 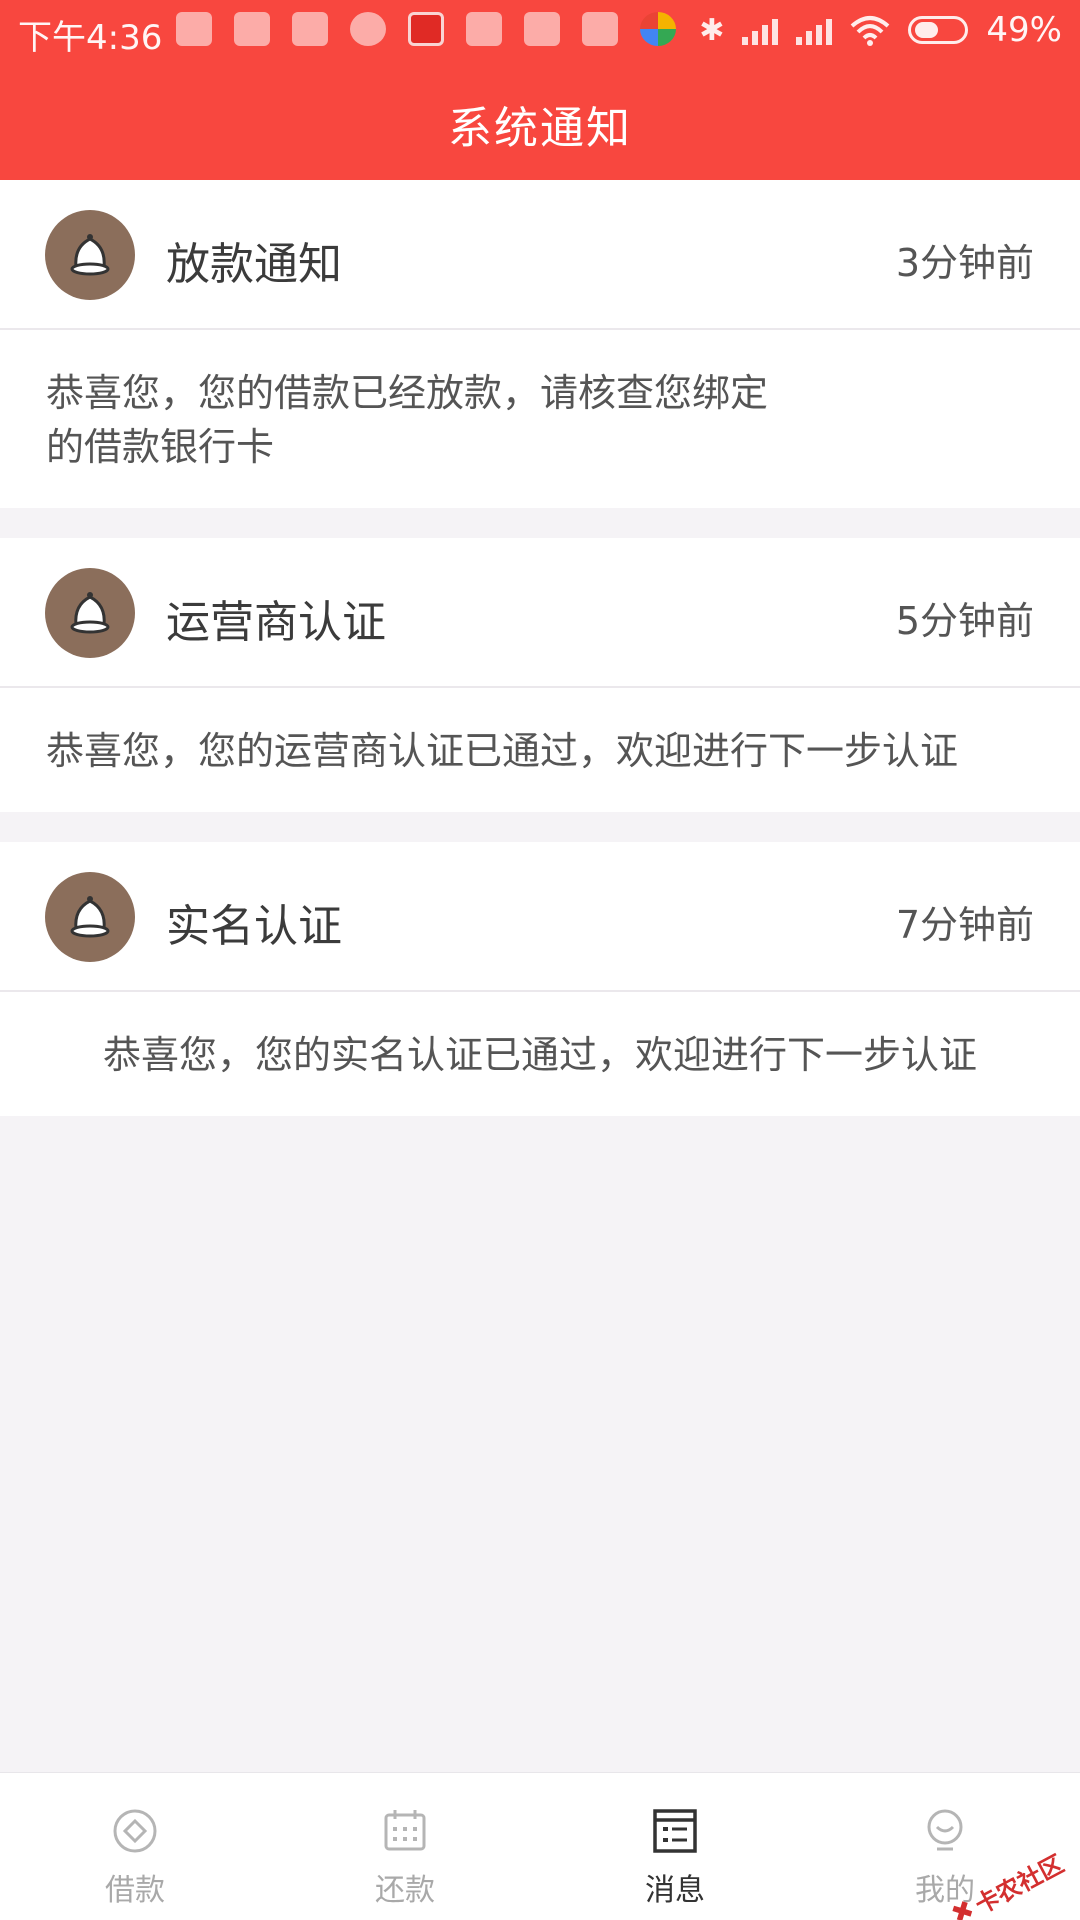 I want to click on message-list-icon, so click(x=675, y=1831).